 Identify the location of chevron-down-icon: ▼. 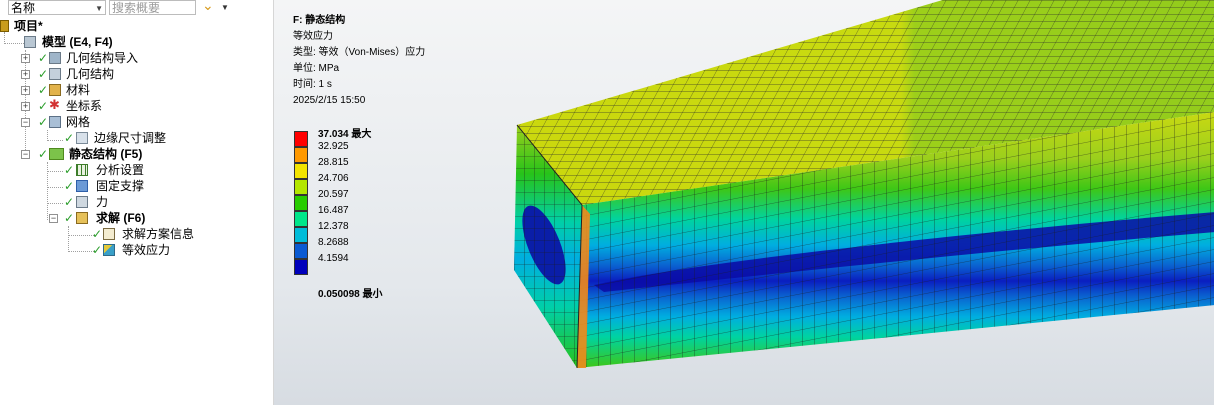
(99, 8).